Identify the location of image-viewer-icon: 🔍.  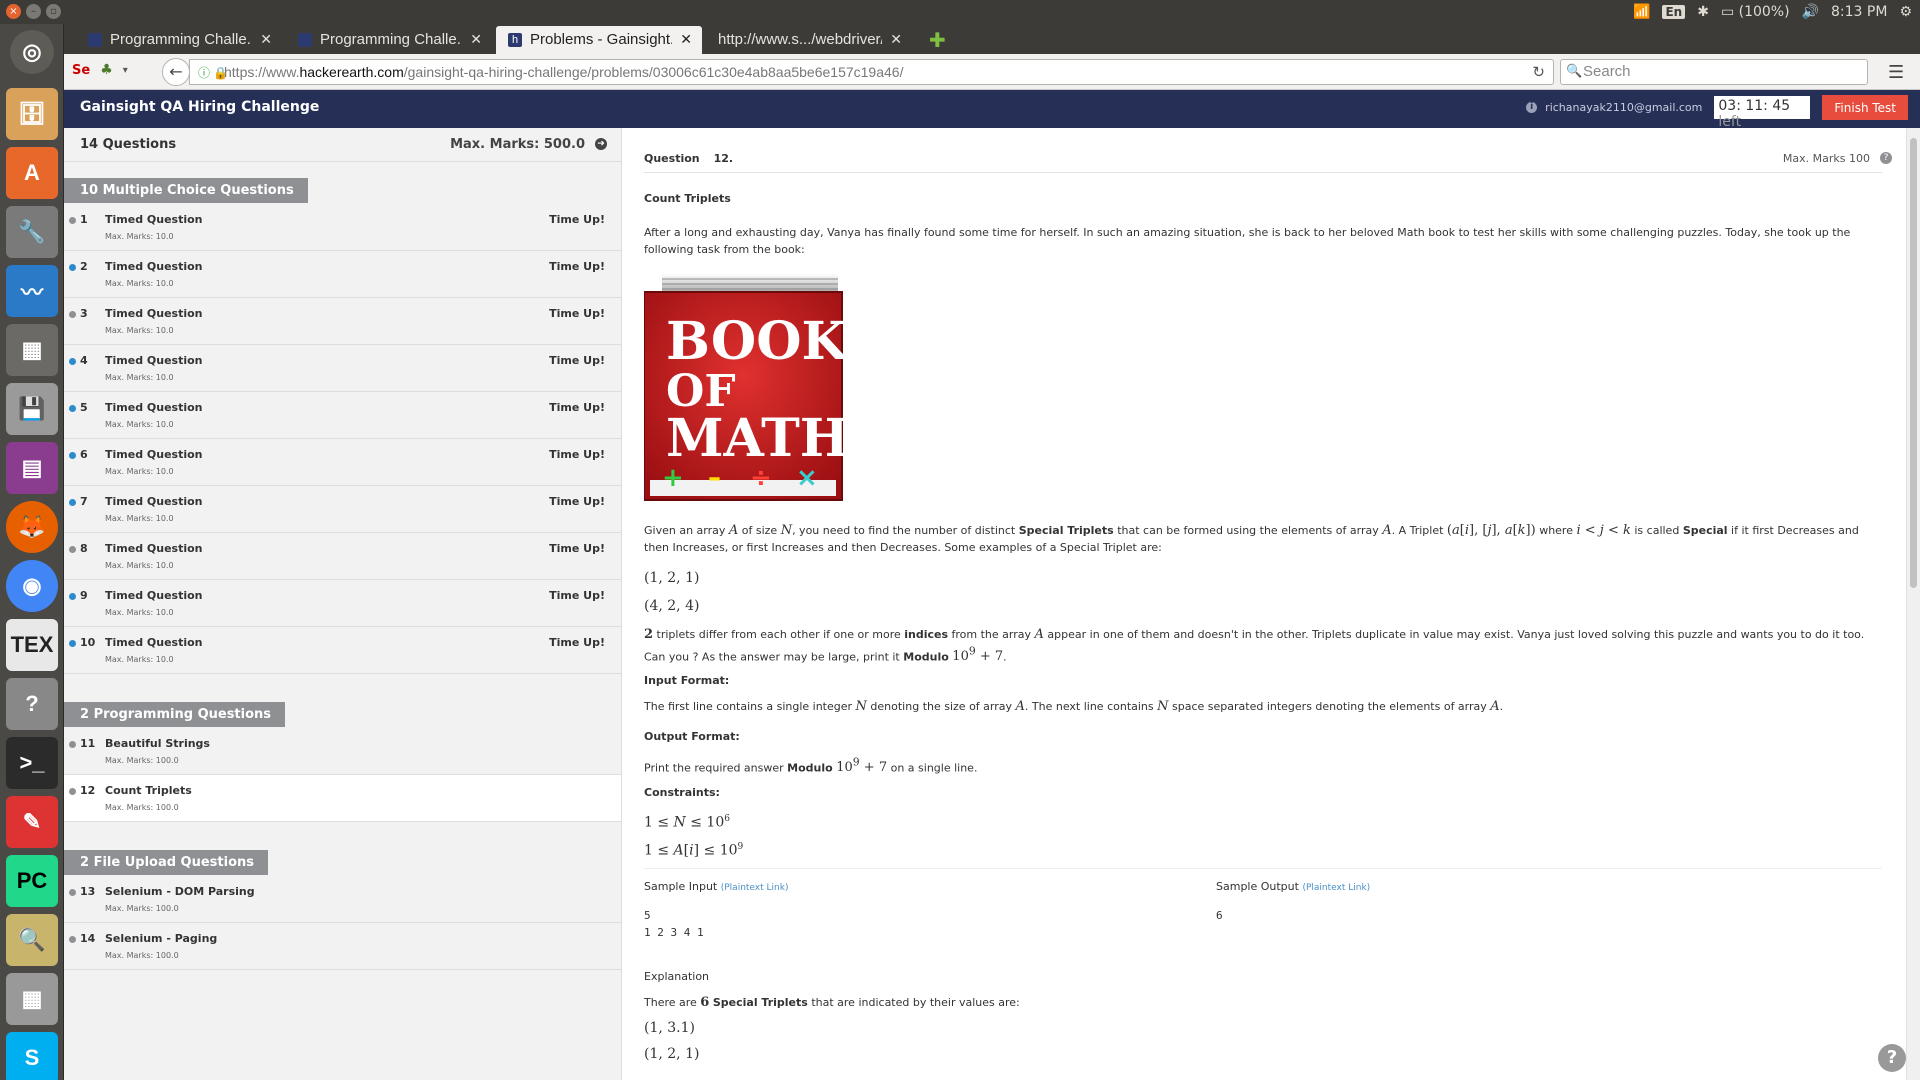
(32, 940).